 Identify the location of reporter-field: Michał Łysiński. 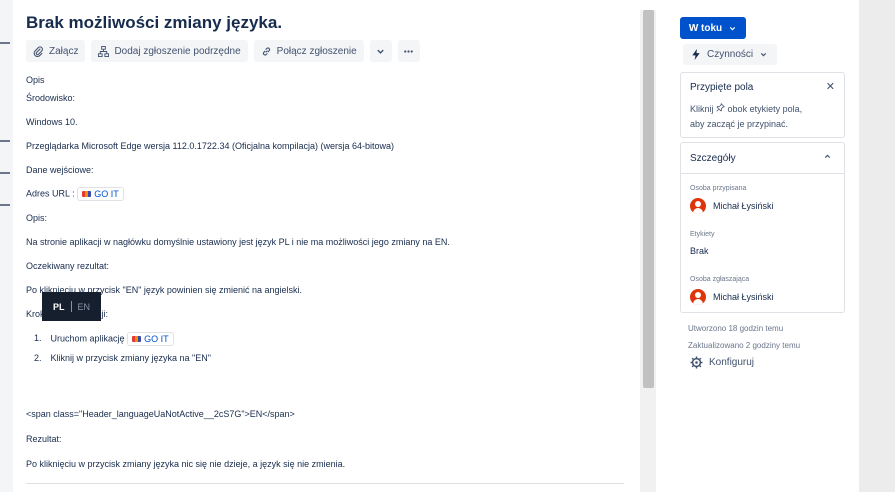
(732, 297).